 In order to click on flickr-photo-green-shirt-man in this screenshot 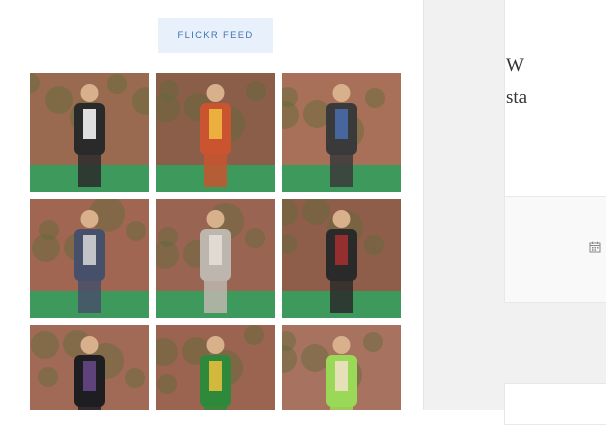, I will do `click(341, 367)`.